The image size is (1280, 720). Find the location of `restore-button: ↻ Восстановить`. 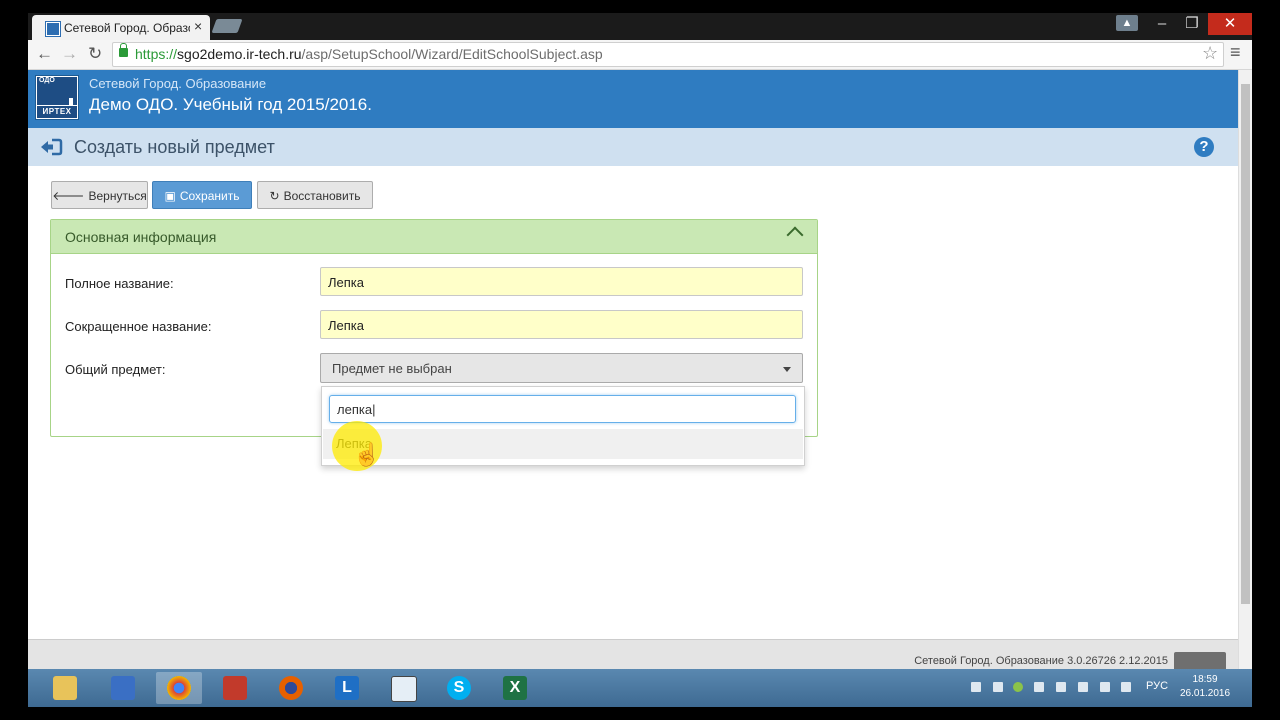

restore-button: ↻ Восстановить is located at coordinates (315, 195).